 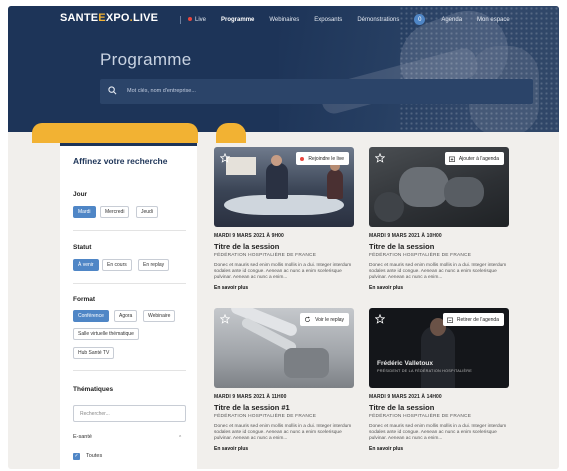 What do you see at coordinates (249, 236) in the screenshot?
I see `session-date: MARDI 9 MARS 2021 À 9H00` at bounding box center [249, 236].